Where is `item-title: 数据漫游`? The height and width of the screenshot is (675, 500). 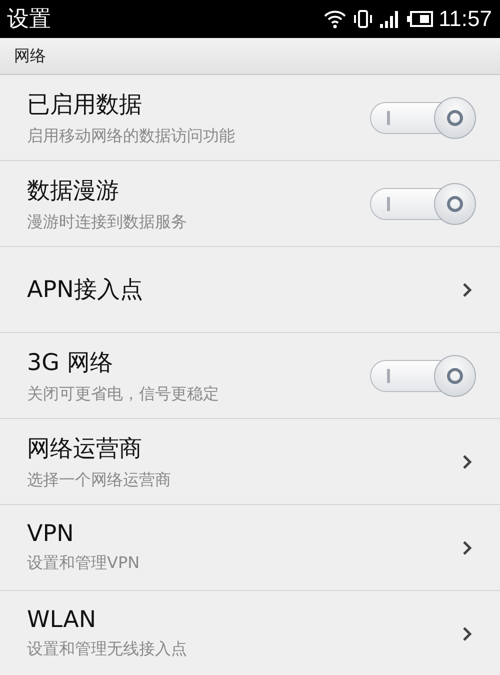 item-title: 数据漫游 is located at coordinates (73, 191).